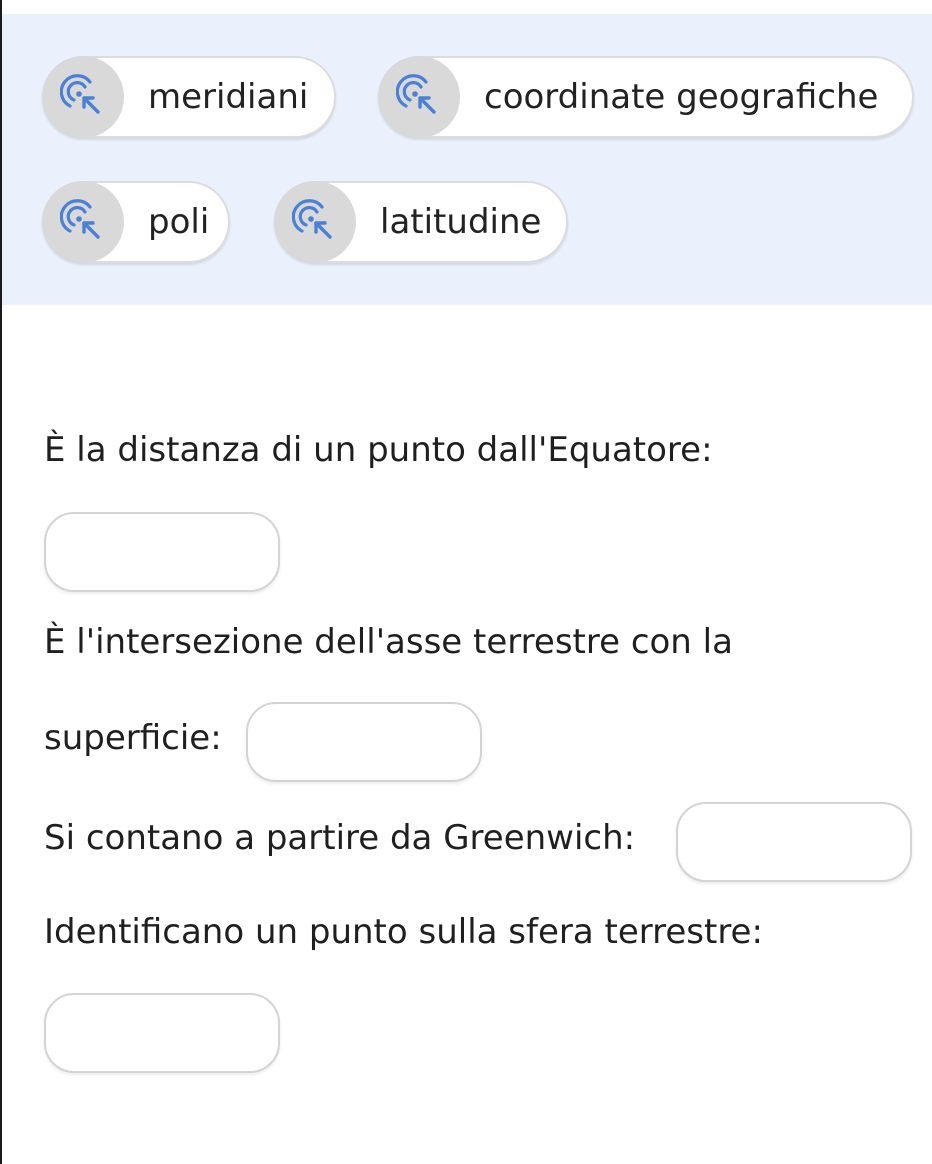 The width and height of the screenshot is (932, 1164). I want to click on chip-label: meridiani, so click(228, 97).